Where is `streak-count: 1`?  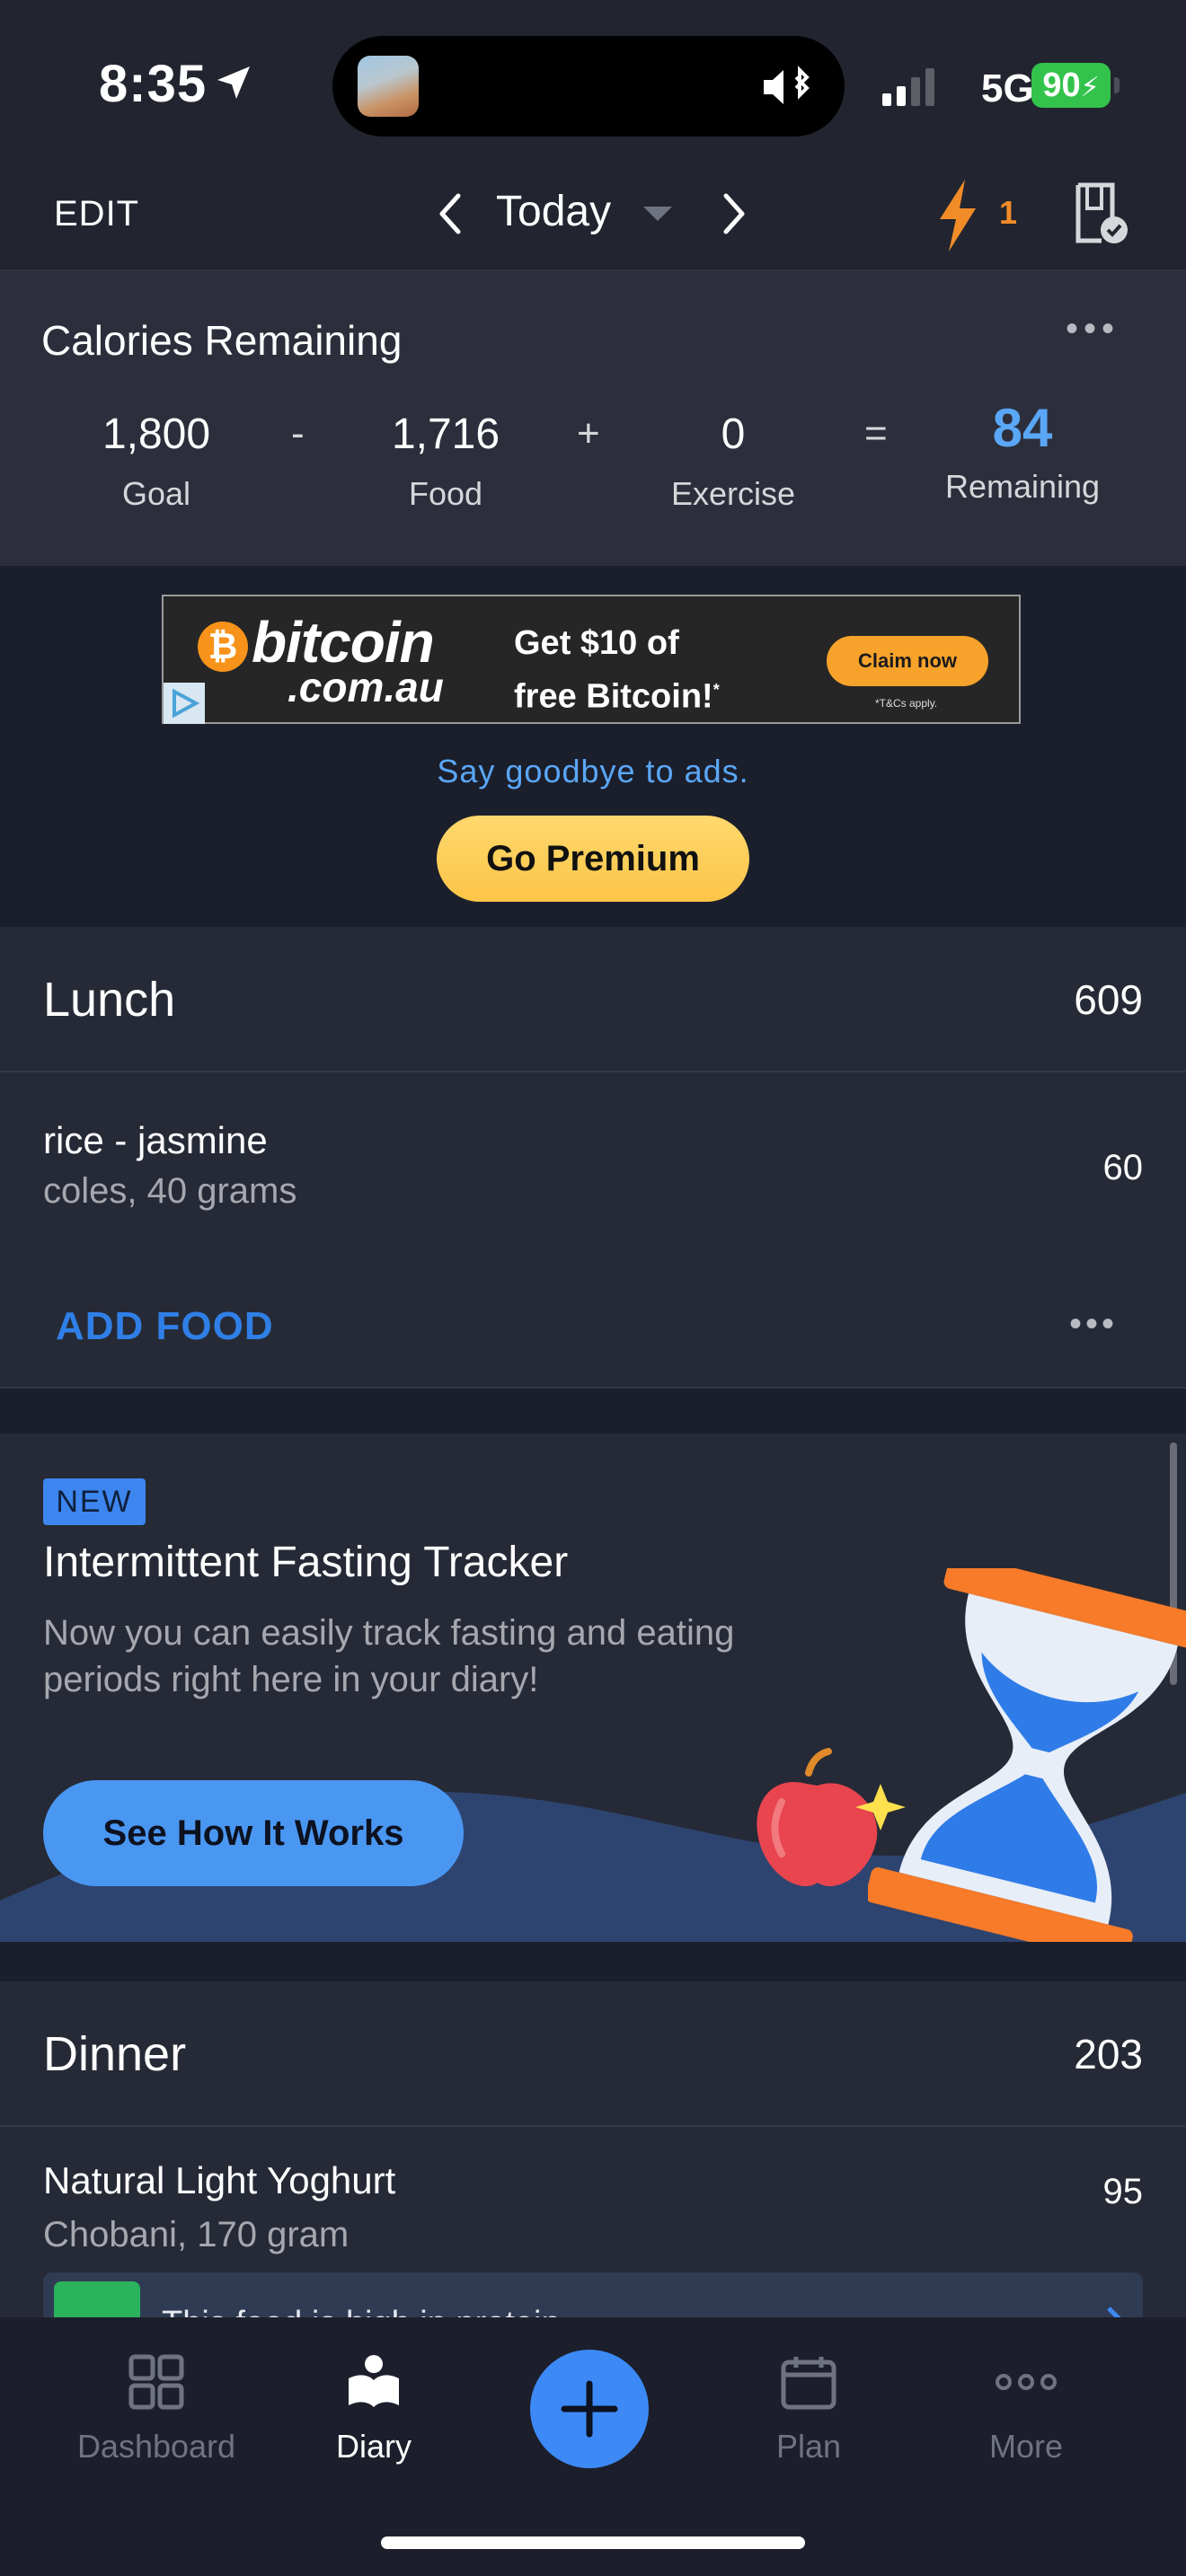
streak-count: 1 is located at coordinates (1008, 212).